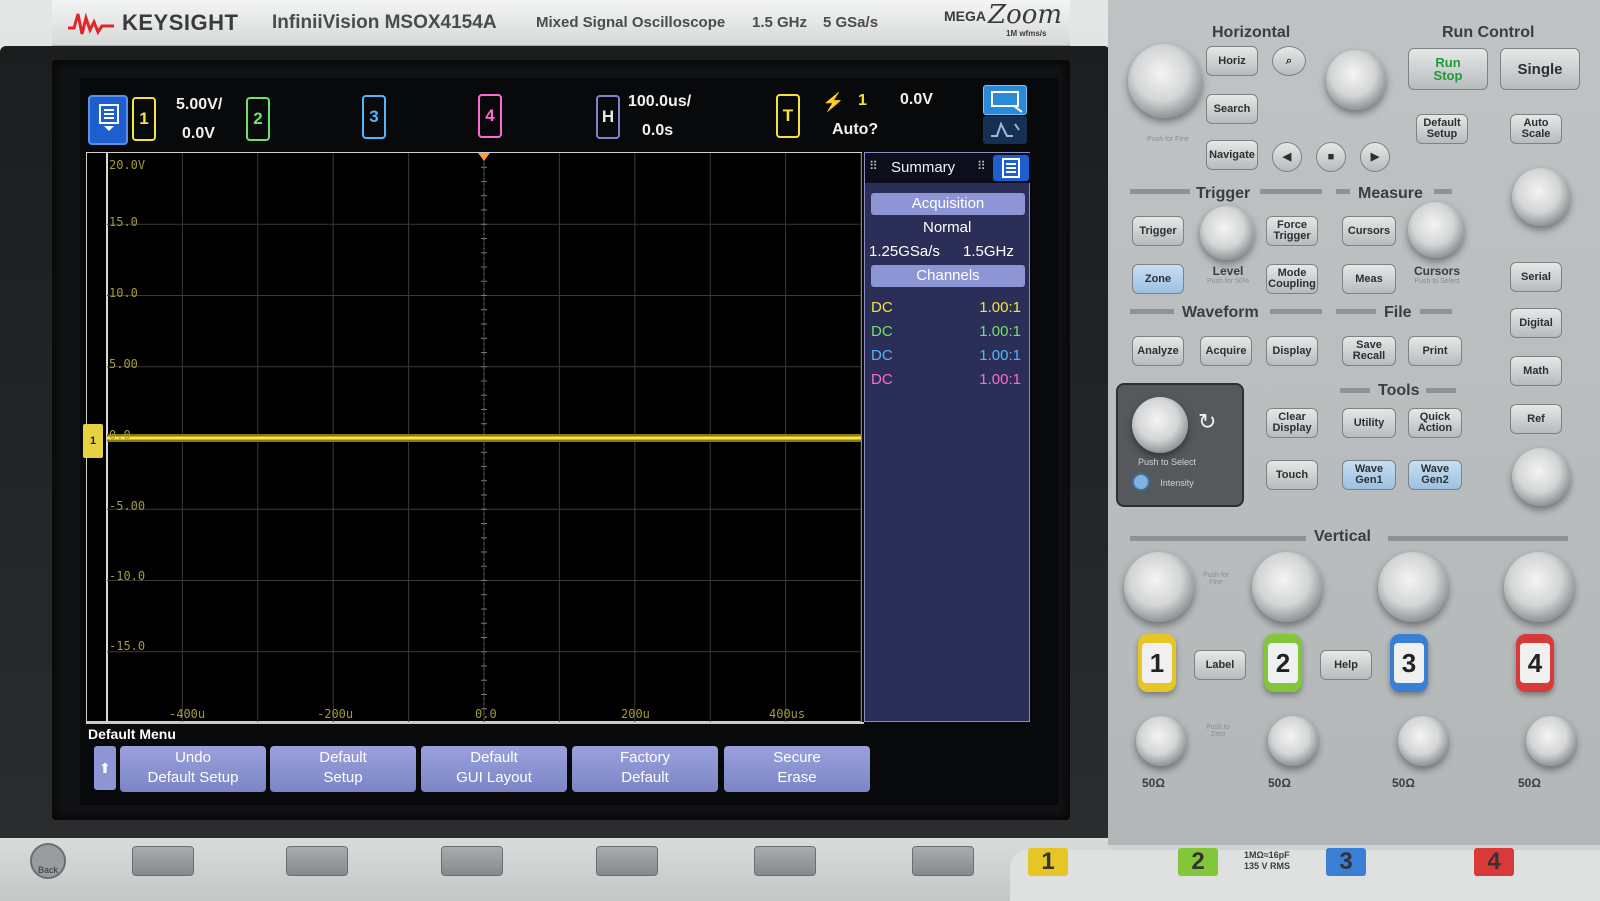  Describe the element at coordinates (93, 441) in the screenshot. I see `ch1-ground-marker: 1` at that location.